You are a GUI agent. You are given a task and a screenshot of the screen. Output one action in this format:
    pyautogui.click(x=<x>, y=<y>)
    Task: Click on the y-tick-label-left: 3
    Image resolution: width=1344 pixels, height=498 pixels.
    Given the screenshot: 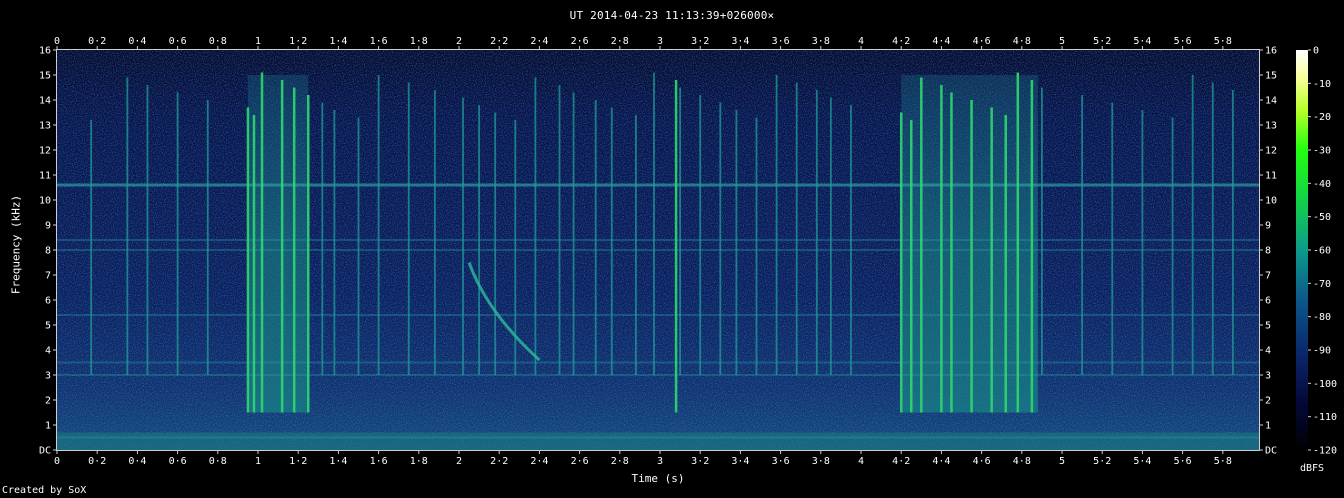 What is the action you would take?
    pyautogui.click(x=48, y=376)
    